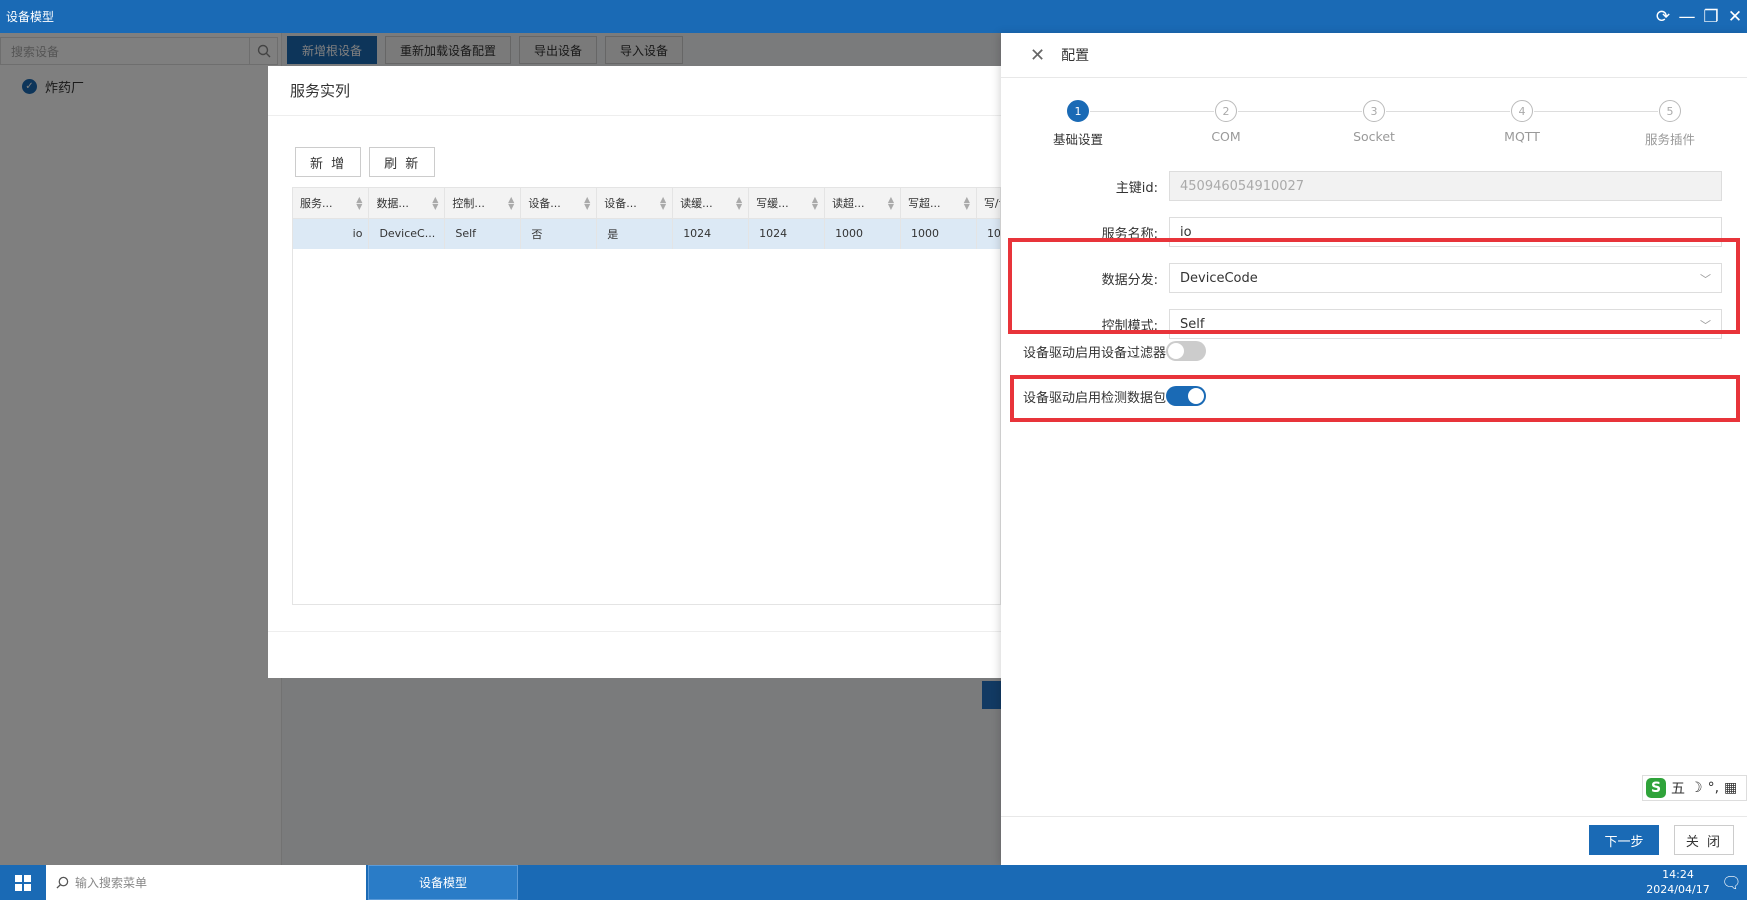 This screenshot has width=1747, height=900. I want to click on column-header: 写缓... ▲ ▼, so click(787, 203).